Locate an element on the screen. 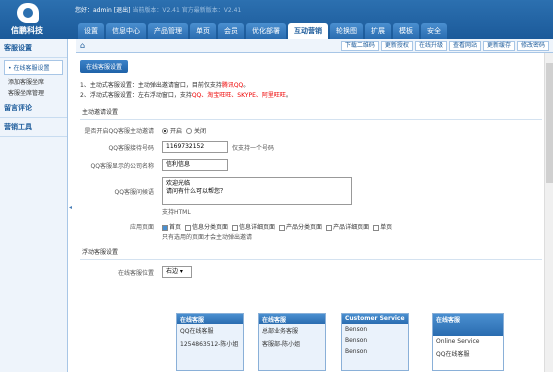 The width and height of the screenshot is (553, 372). position-label: 在线客服位置 is located at coordinates (135, 273).